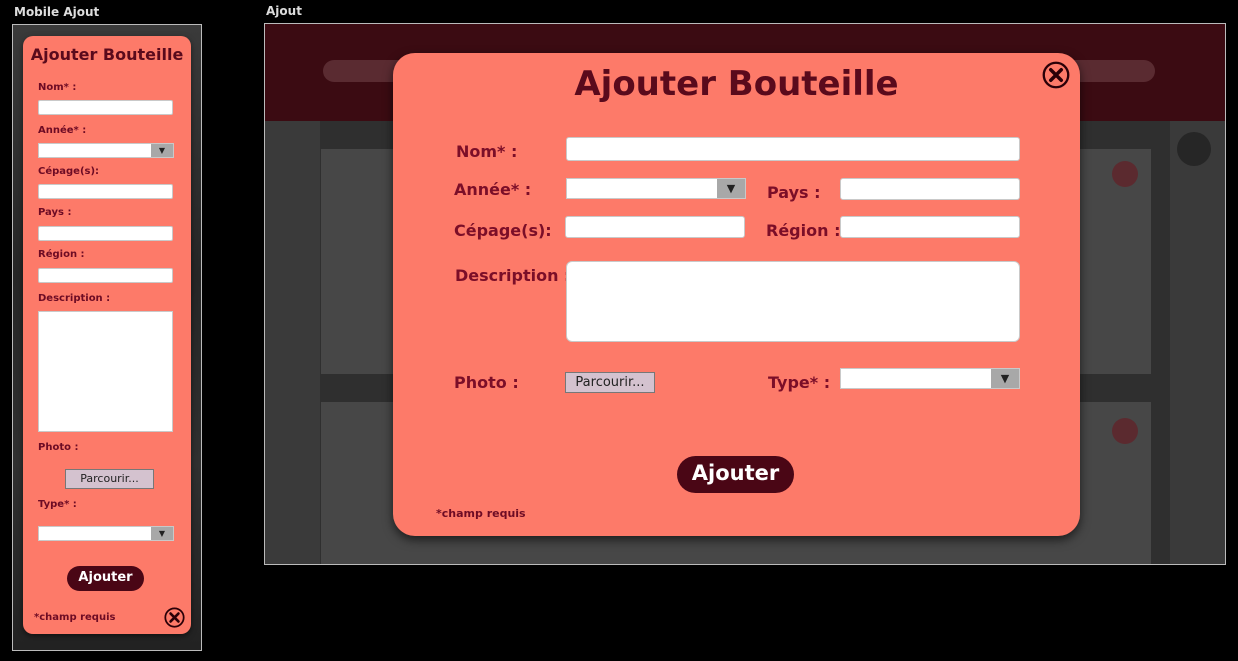 The width and height of the screenshot is (1238, 661). Describe the element at coordinates (292, 342) in the screenshot. I see `background-sidebar` at that location.